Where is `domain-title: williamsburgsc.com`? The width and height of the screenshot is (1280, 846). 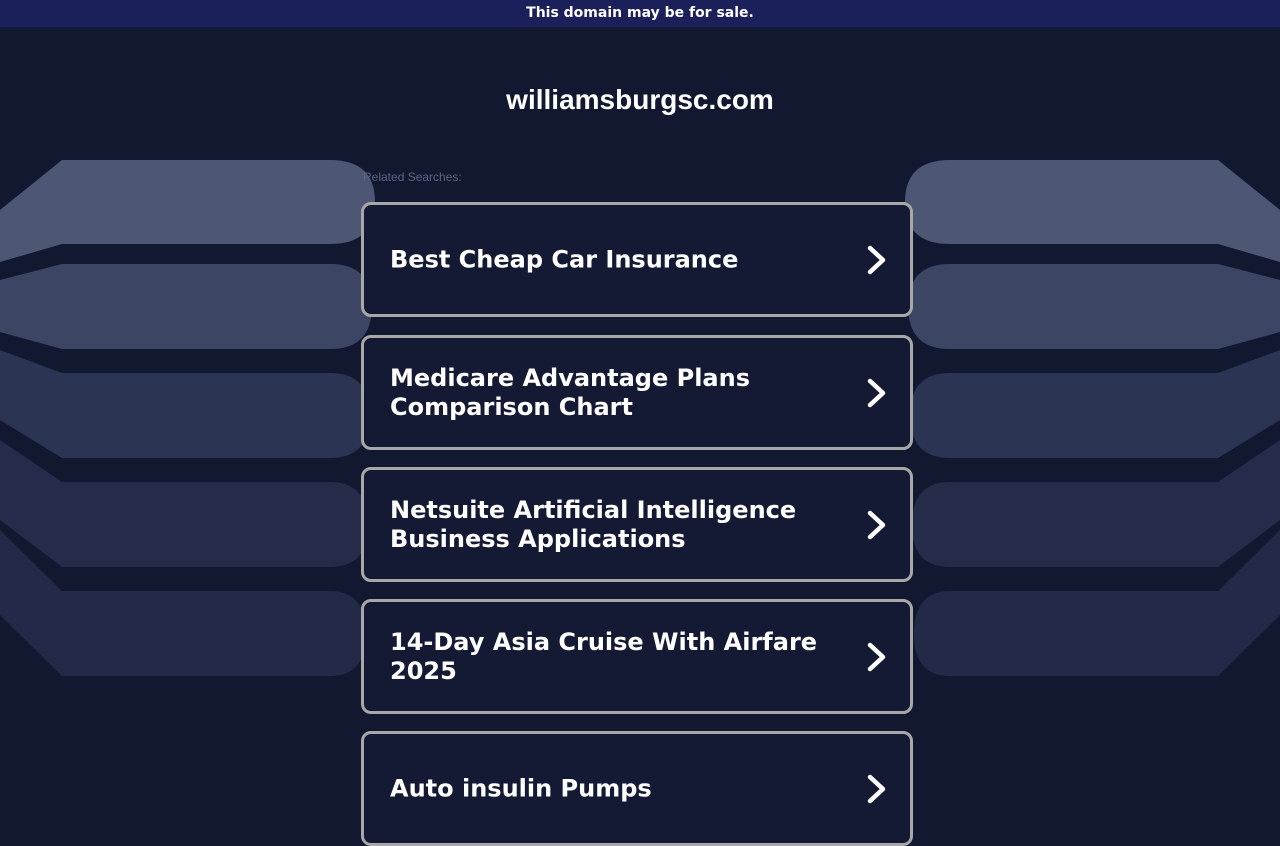
domain-title: williamsburgsc.com is located at coordinates (640, 99).